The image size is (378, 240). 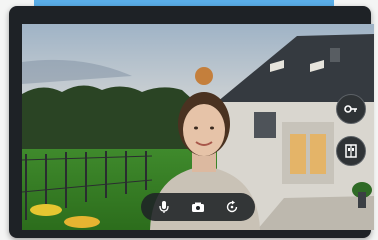 I want to click on microphone-icon, so click(x=164, y=207).